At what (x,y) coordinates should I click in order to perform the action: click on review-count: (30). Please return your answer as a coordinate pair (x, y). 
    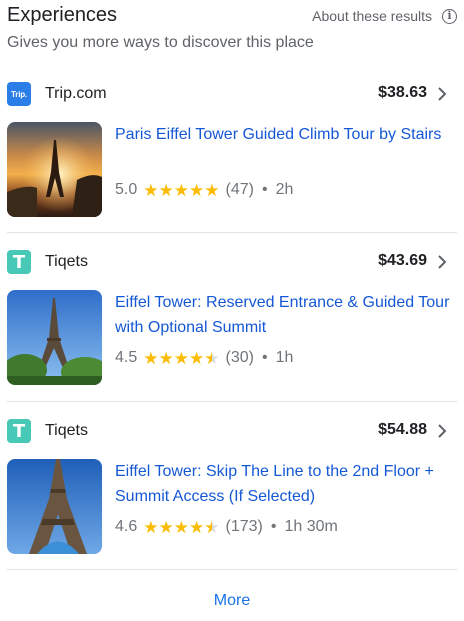
    Looking at the image, I should click on (239, 357).